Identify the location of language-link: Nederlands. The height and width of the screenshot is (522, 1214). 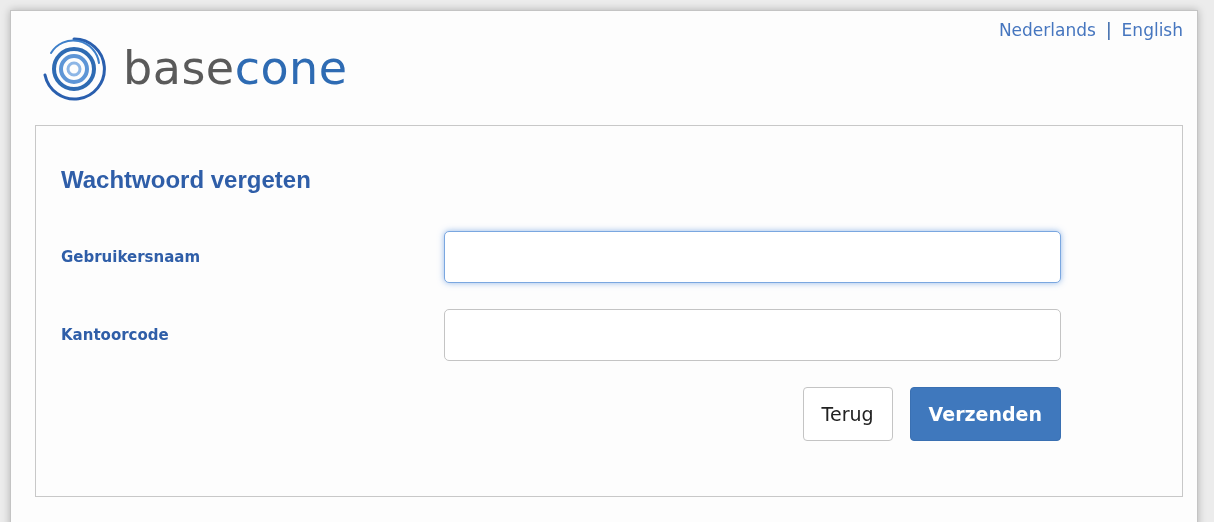
(1047, 30).